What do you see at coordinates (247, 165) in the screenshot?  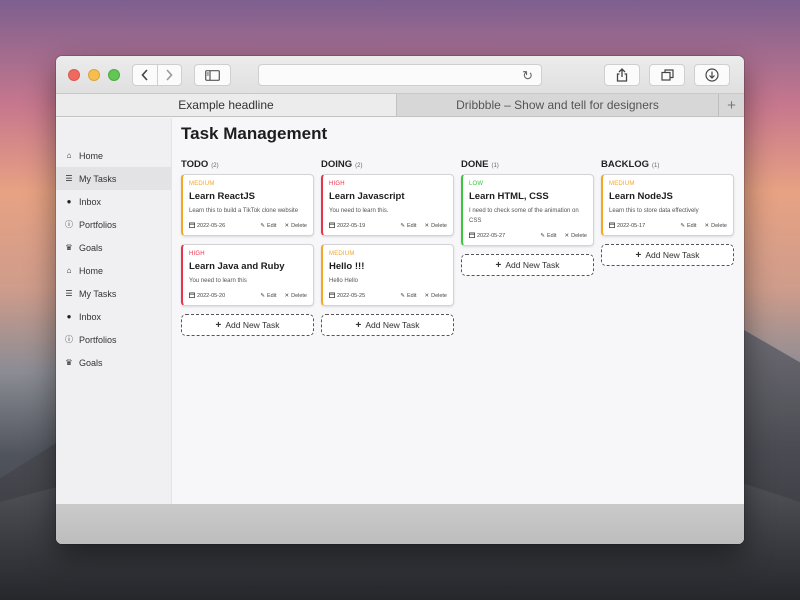 I see `column-header: TODO (2)` at bounding box center [247, 165].